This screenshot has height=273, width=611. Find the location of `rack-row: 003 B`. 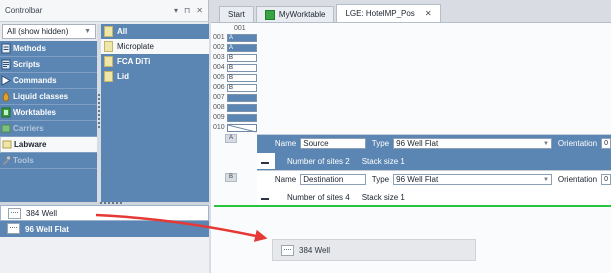

rack-row: 003 B is located at coordinates (237, 58).